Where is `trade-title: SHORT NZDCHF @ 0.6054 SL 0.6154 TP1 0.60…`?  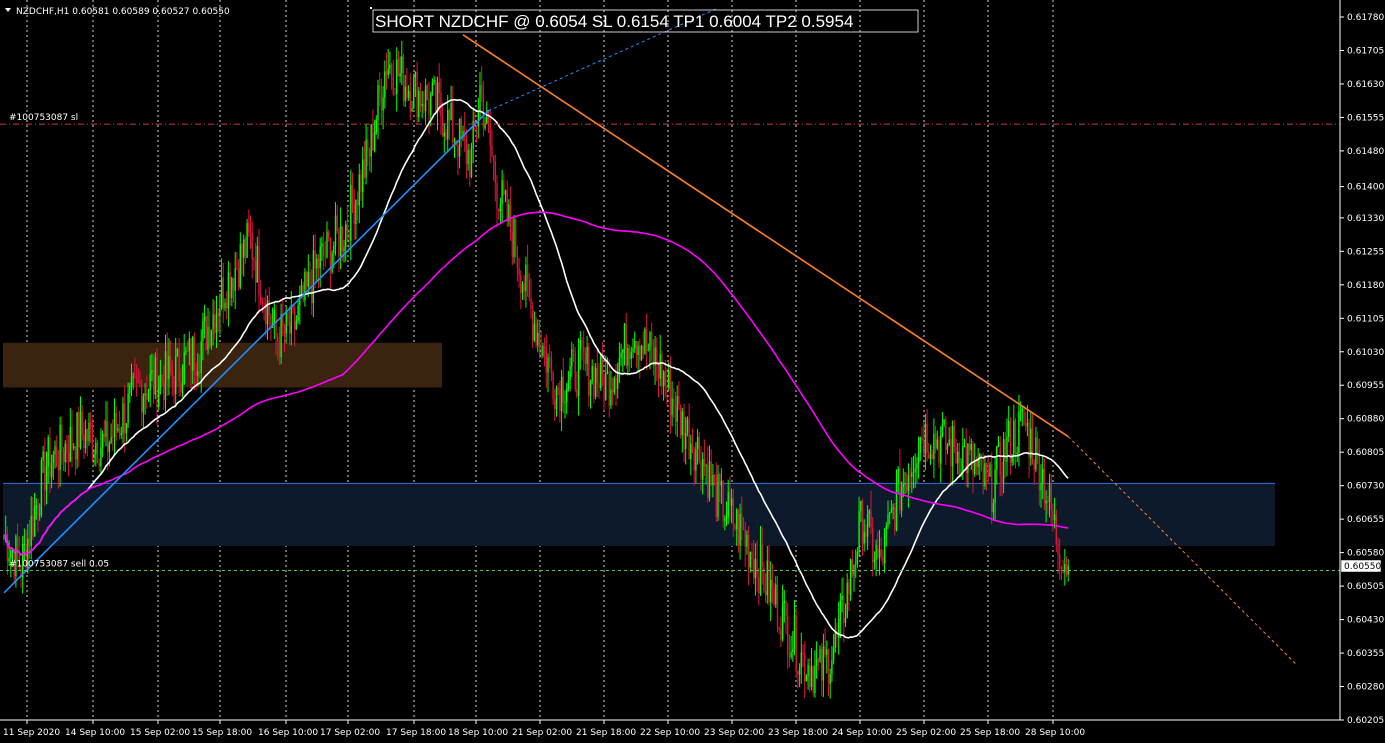
trade-title: SHORT NZDCHF @ 0.6054 SL 0.6154 TP1 0.60… is located at coordinates (614, 21).